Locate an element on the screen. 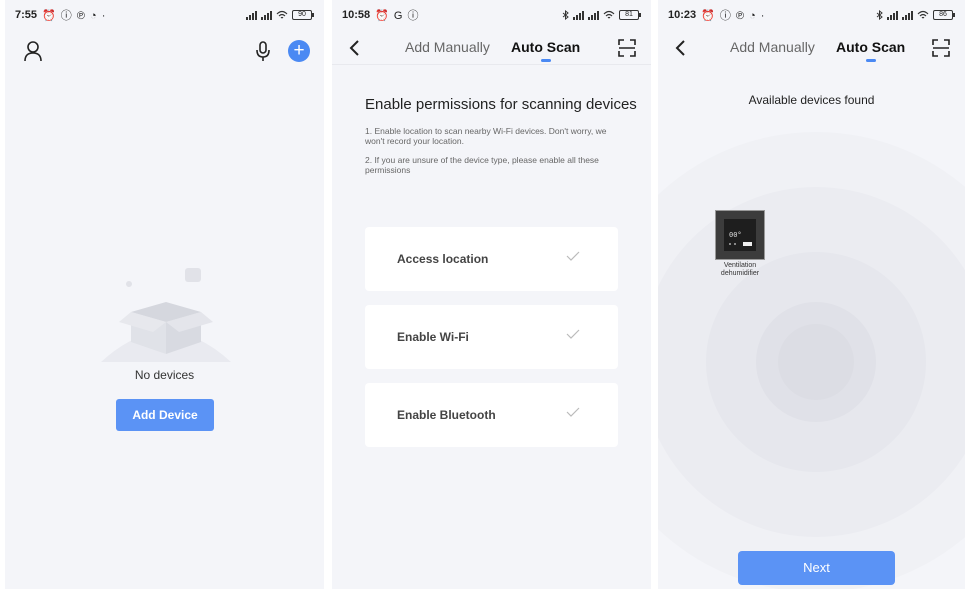  battery-icon: 81 is located at coordinates (630, 15).